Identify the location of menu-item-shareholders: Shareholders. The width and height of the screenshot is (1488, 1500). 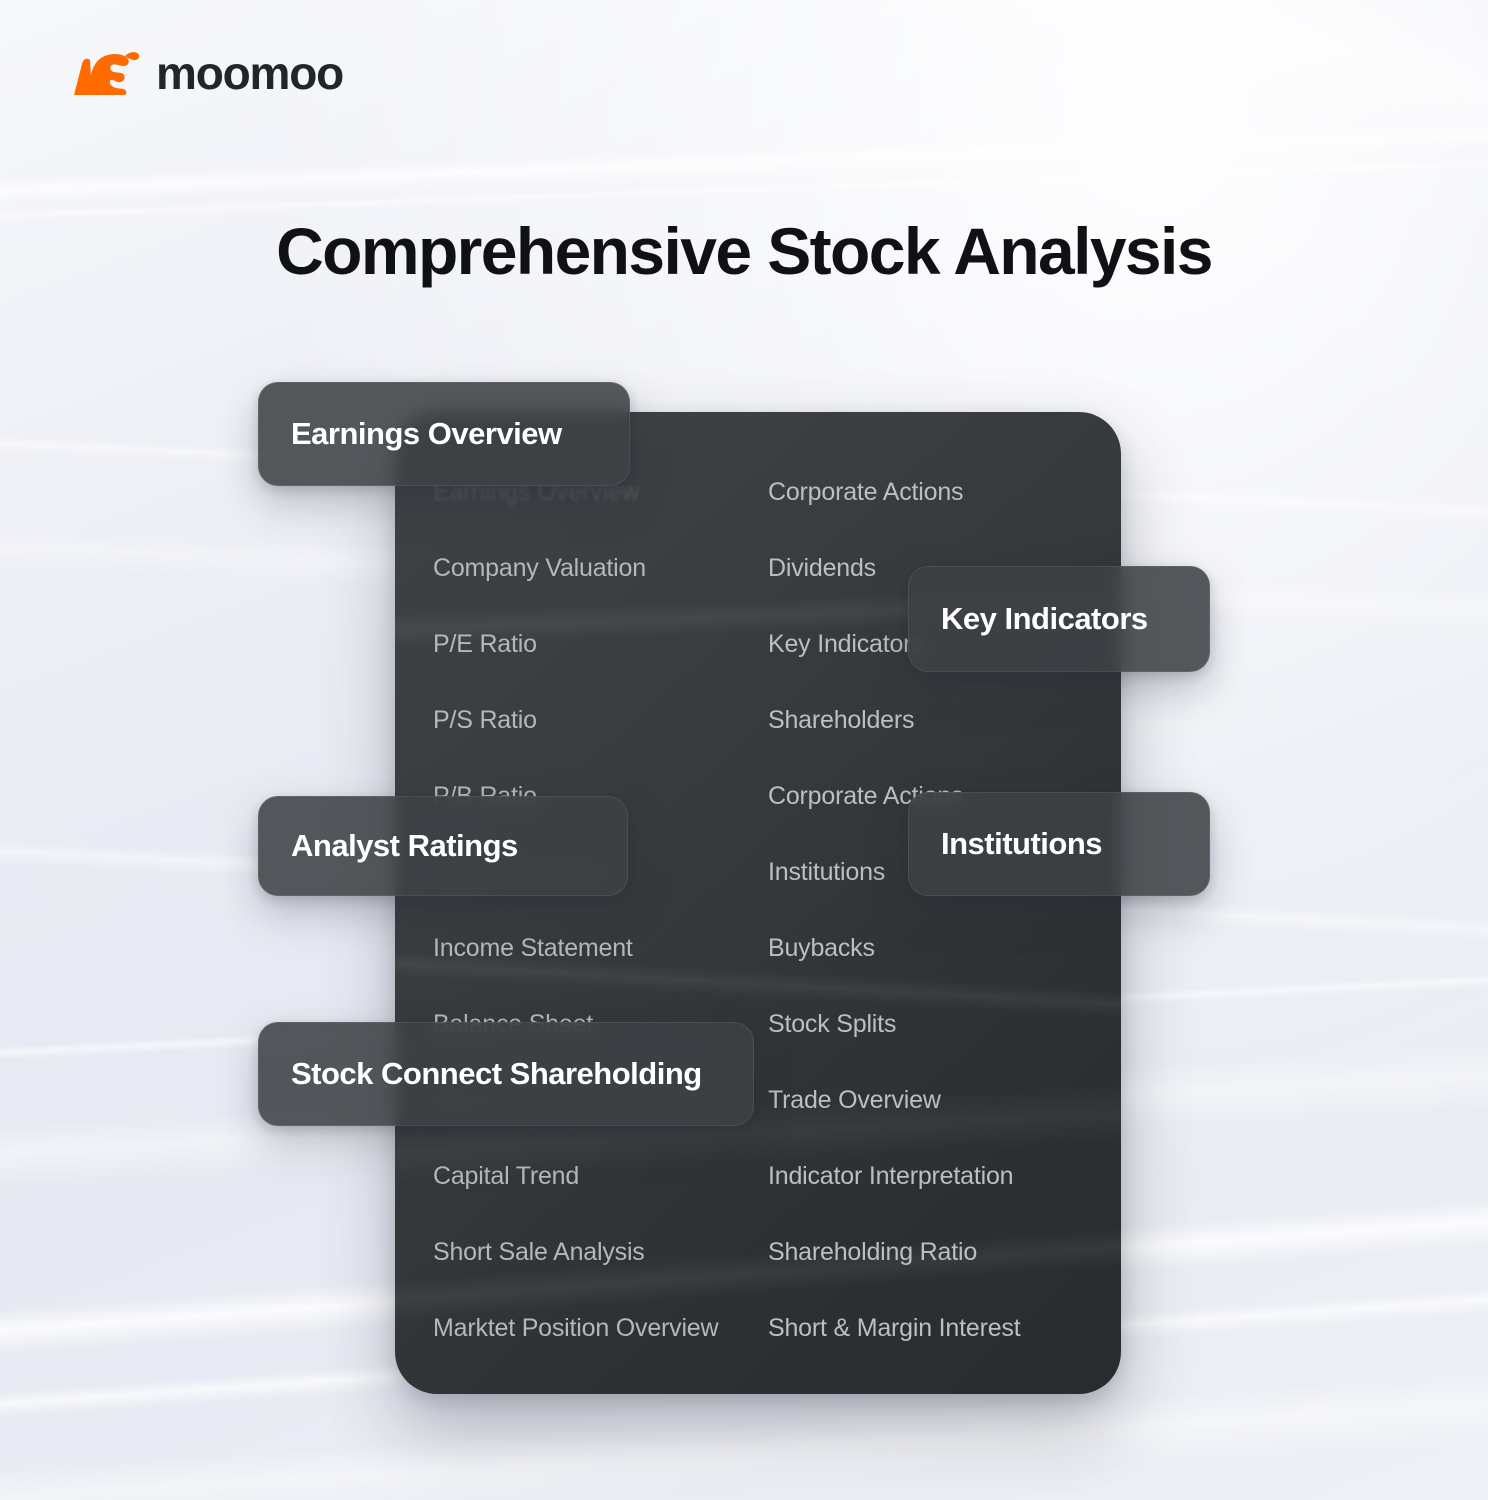
(944, 720).